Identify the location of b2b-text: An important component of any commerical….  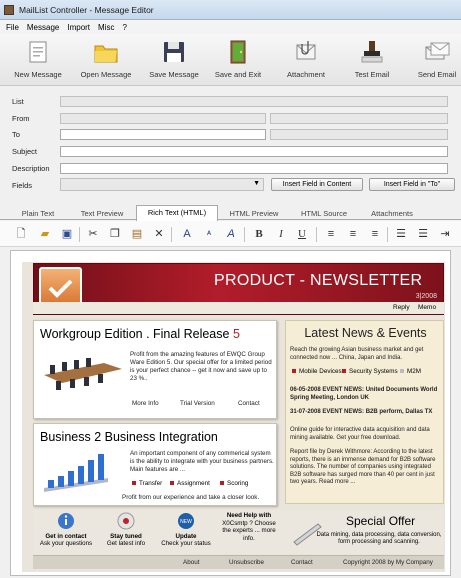
(202, 461).